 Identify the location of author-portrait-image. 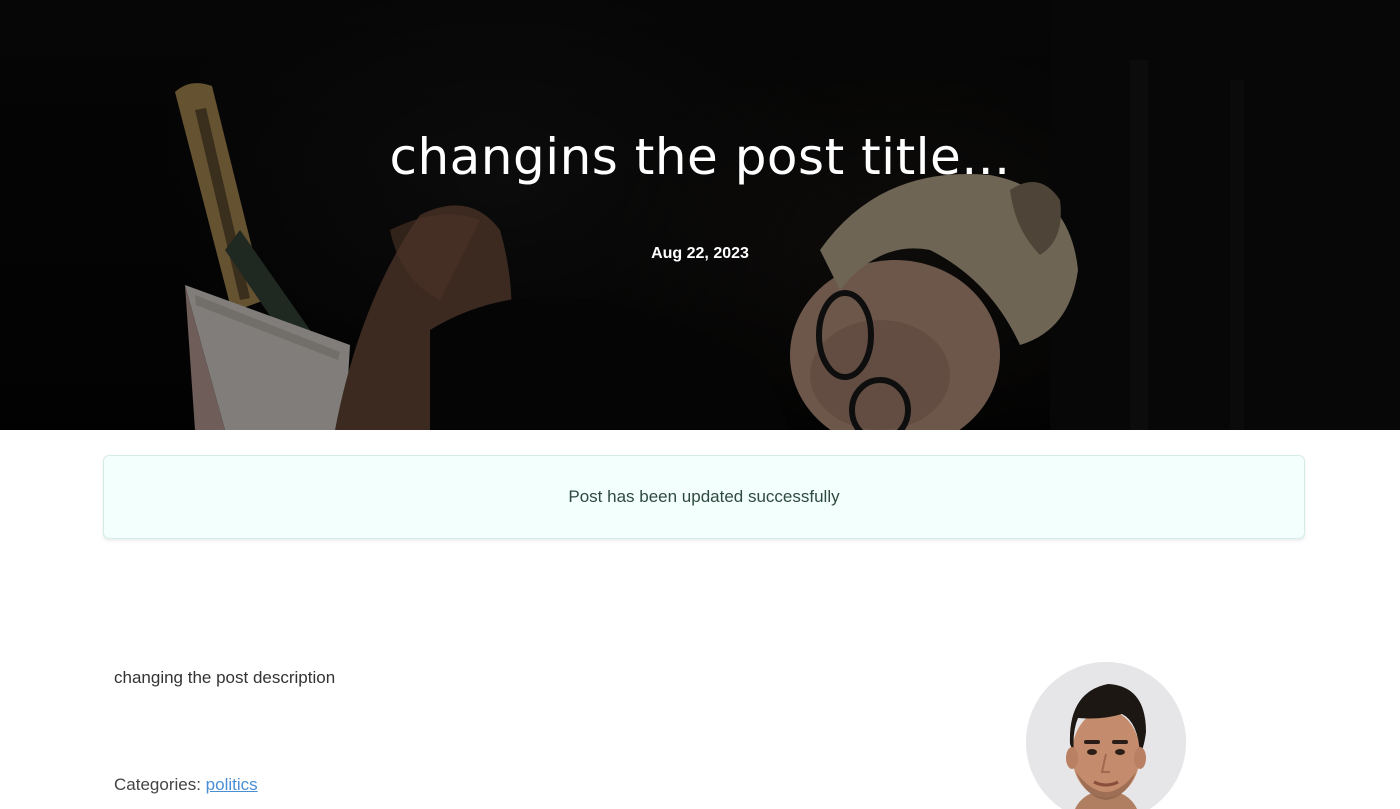
(1106, 735).